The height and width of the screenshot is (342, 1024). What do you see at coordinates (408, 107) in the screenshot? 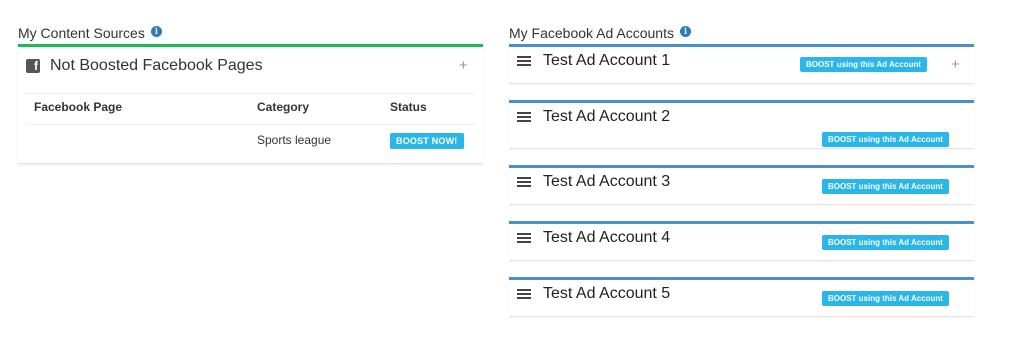
I see `column-header-status: Status` at bounding box center [408, 107].